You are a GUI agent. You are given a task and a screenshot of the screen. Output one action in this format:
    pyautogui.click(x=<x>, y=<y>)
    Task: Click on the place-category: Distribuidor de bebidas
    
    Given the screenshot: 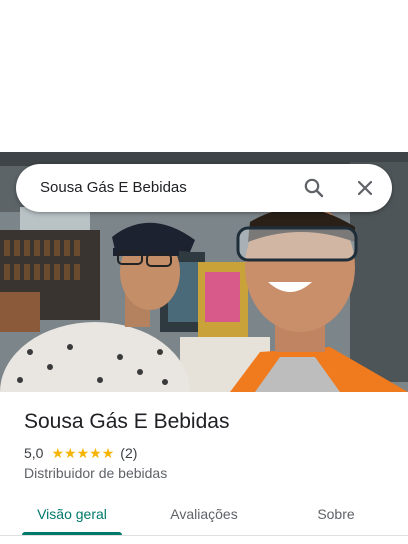 What is the action you would take?
    pyautogui.click(x=96, y=473)
    